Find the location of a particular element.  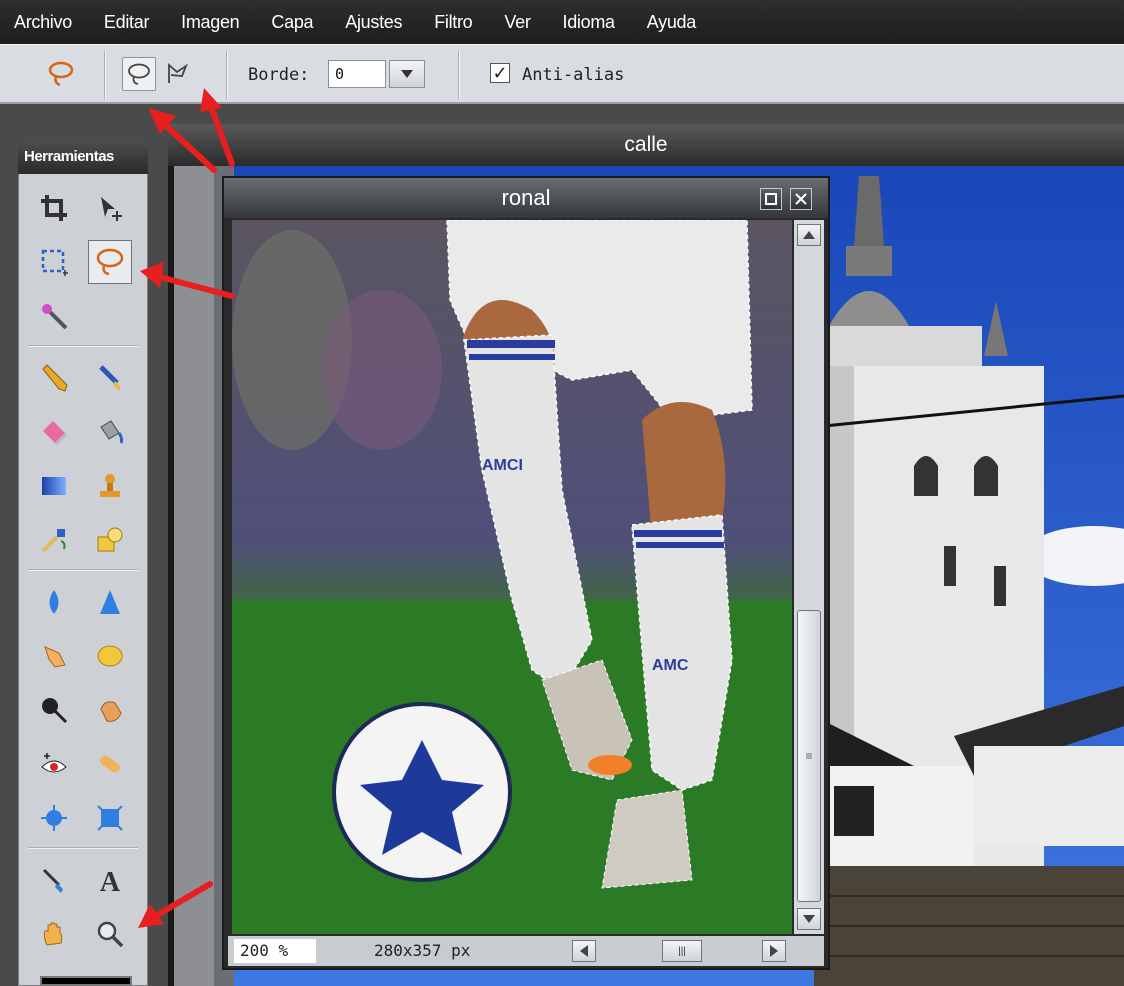

sharpen-tool-button is located at coordinates (110, 602).